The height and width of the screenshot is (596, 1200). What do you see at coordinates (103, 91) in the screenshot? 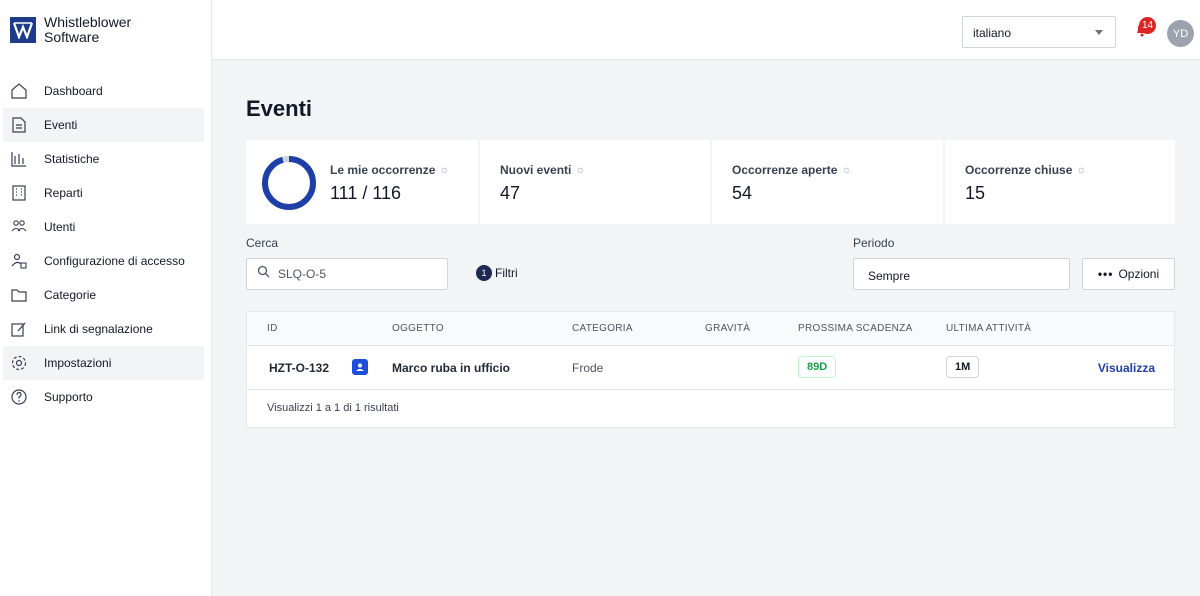
I see `sidebar-item-dashboard: Dashboard` at bounding box center [103, 91].